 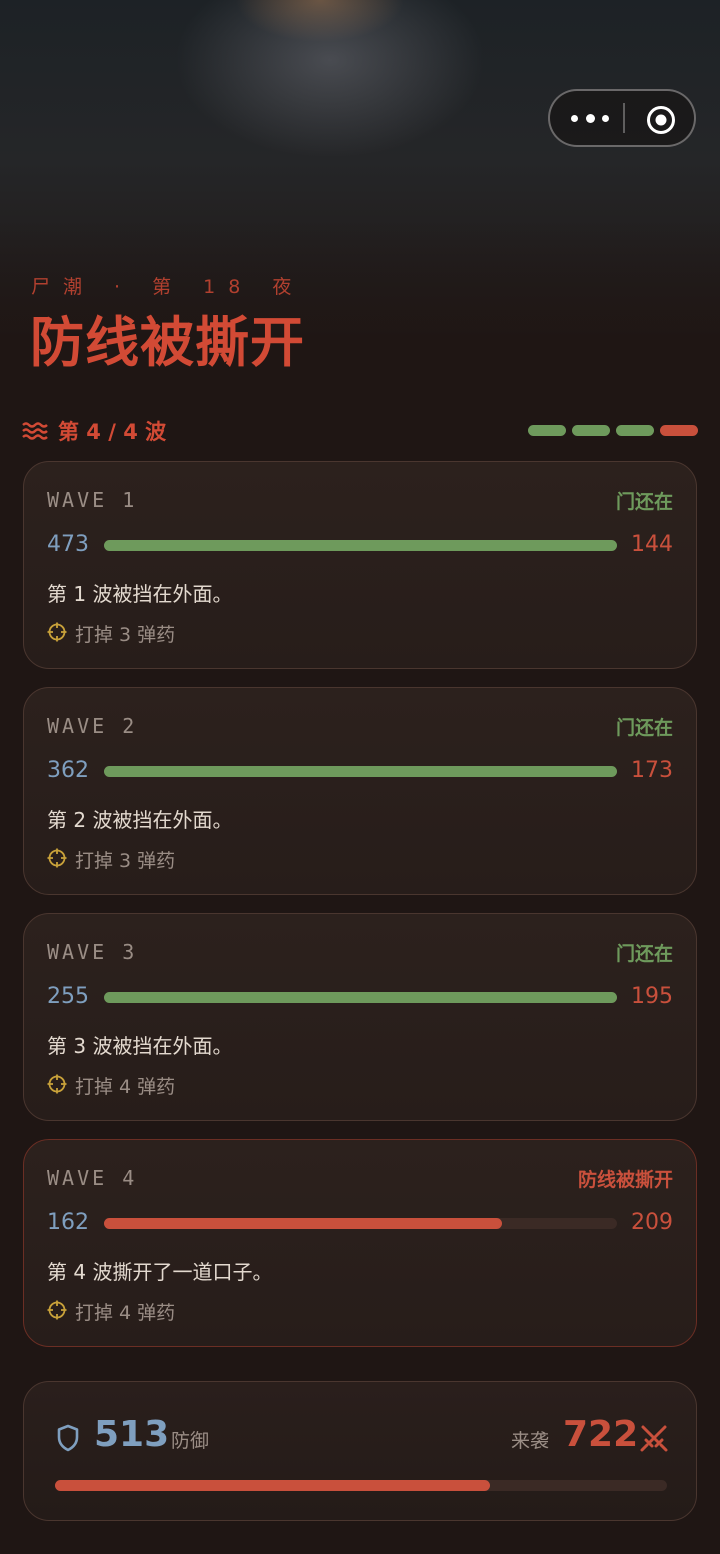 I want to click on summary-bar-fill, so click(x=272, y=1485).